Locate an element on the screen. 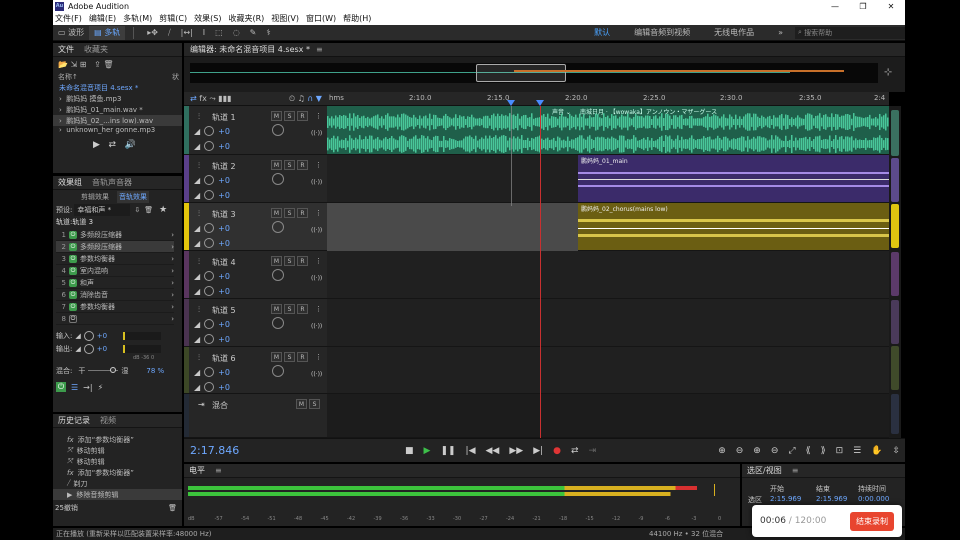  marker-tool-icon: ▼ is located at coordinates (321, 98).